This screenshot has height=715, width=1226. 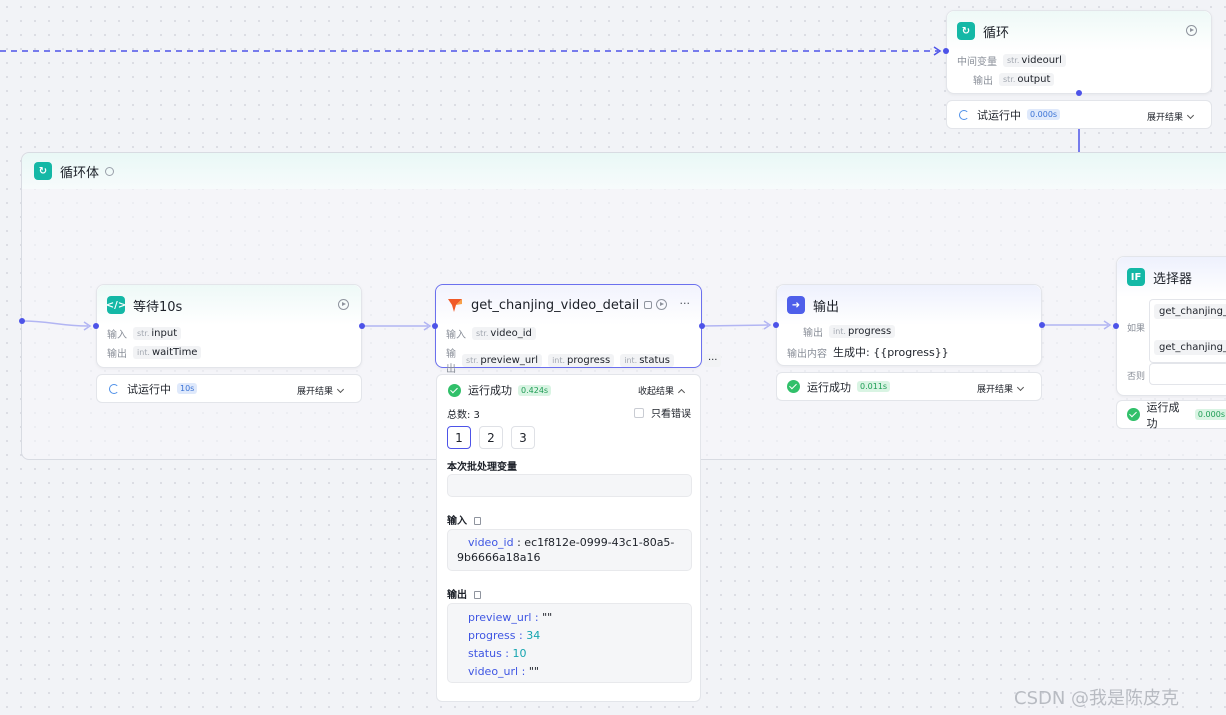 I want to click on condition-2: get_chanjing_vi, so click(x=1190, y=347).